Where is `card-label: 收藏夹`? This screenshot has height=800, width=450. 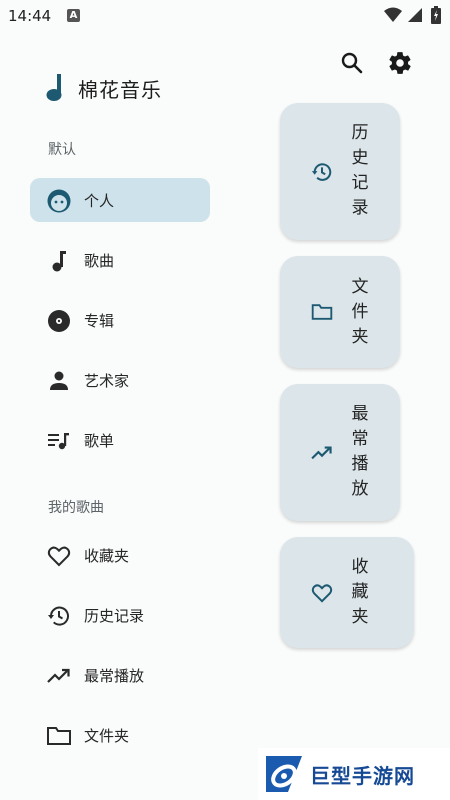 card-label: 收藏夹 is located at coordinates (360, 592).